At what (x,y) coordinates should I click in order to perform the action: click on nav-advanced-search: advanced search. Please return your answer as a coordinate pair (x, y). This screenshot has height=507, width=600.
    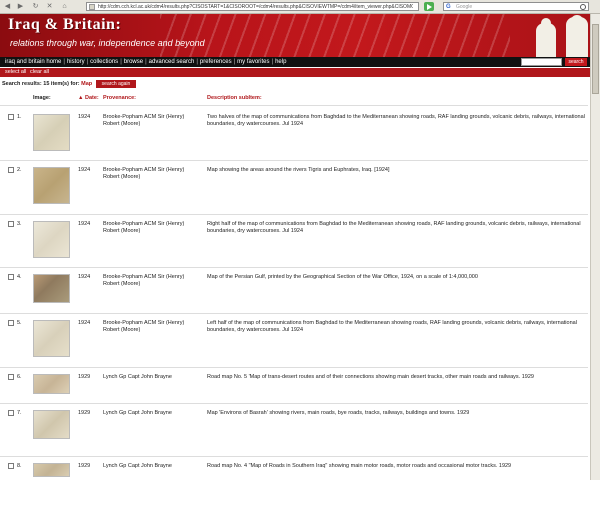
    Looking at the image, I should click on (172, 62).